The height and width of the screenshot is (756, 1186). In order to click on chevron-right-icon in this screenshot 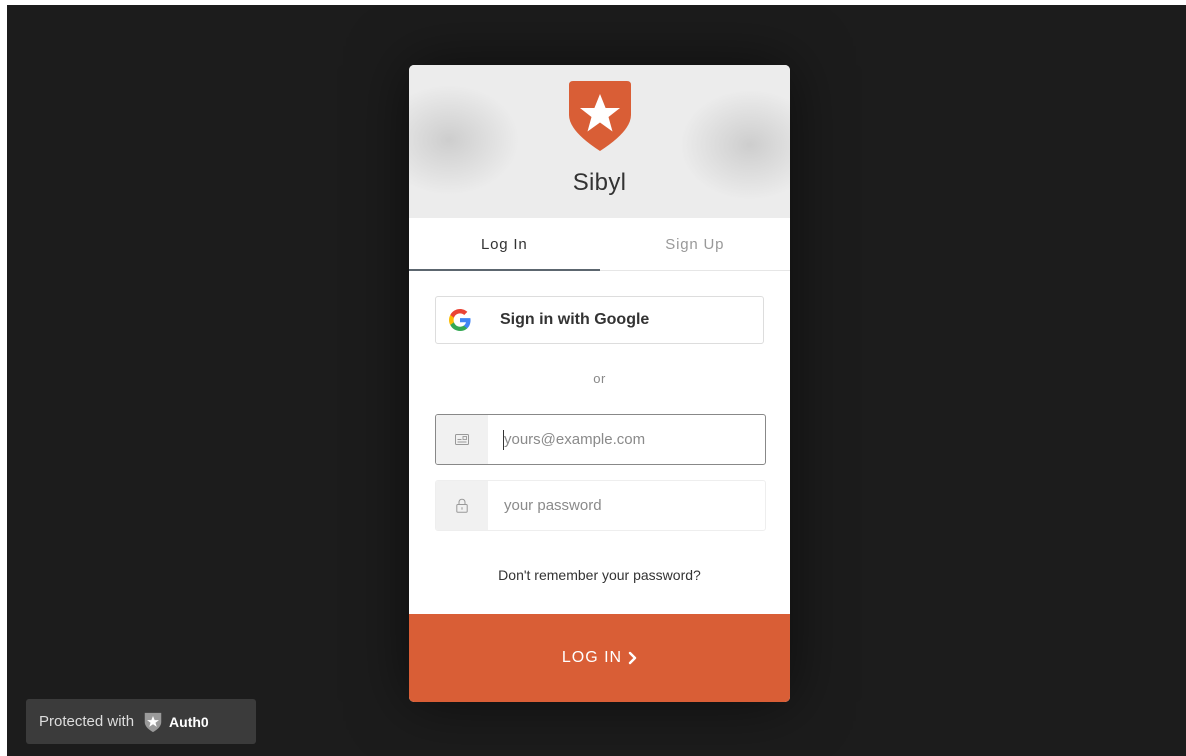, I will do `click(632, 658)`.